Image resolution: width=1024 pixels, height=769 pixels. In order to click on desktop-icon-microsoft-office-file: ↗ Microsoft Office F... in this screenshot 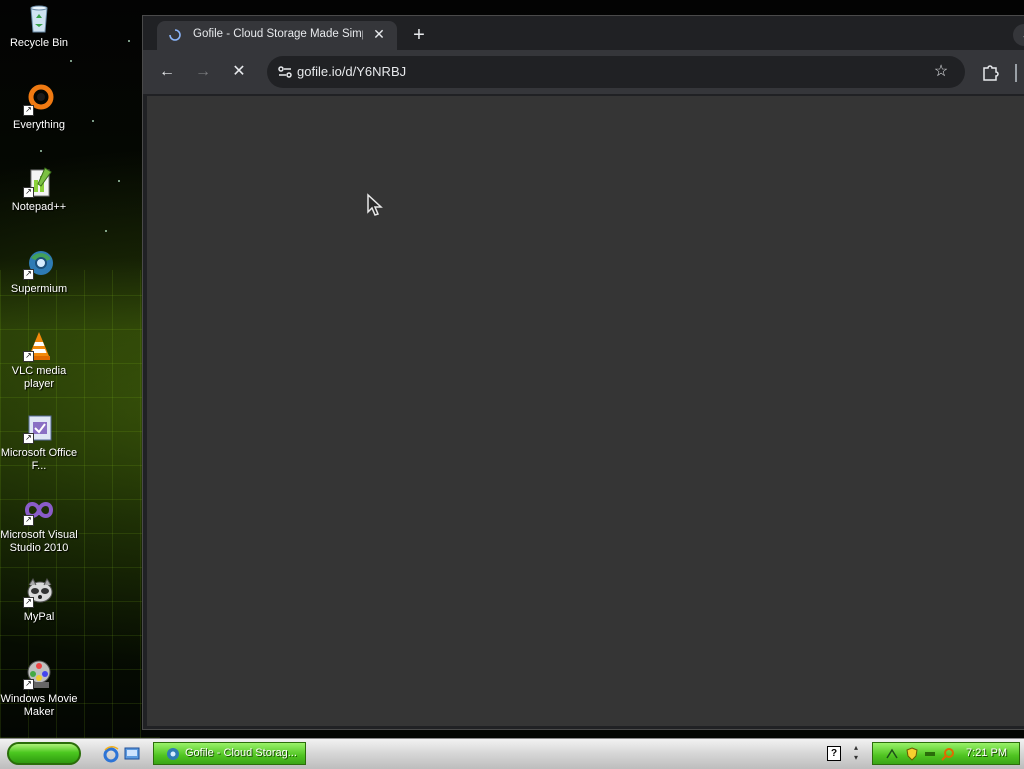, I will do `click(39, 442)`.